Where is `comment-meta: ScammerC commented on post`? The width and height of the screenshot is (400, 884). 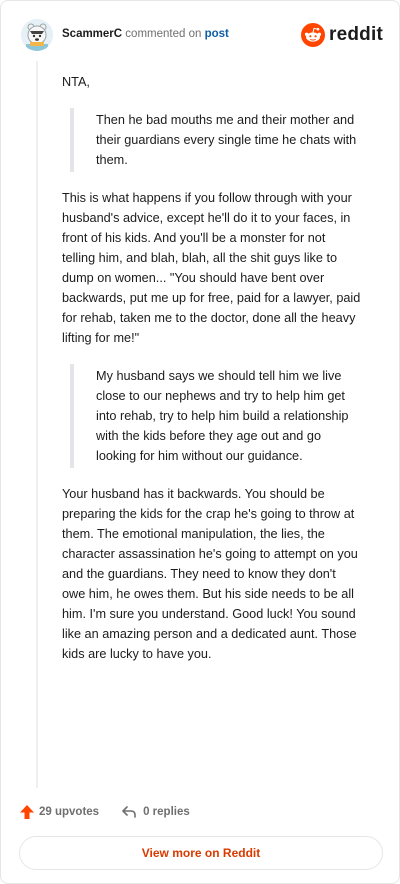 comment-meta: ScammerC commented on post is located at coordinates (145, 34).